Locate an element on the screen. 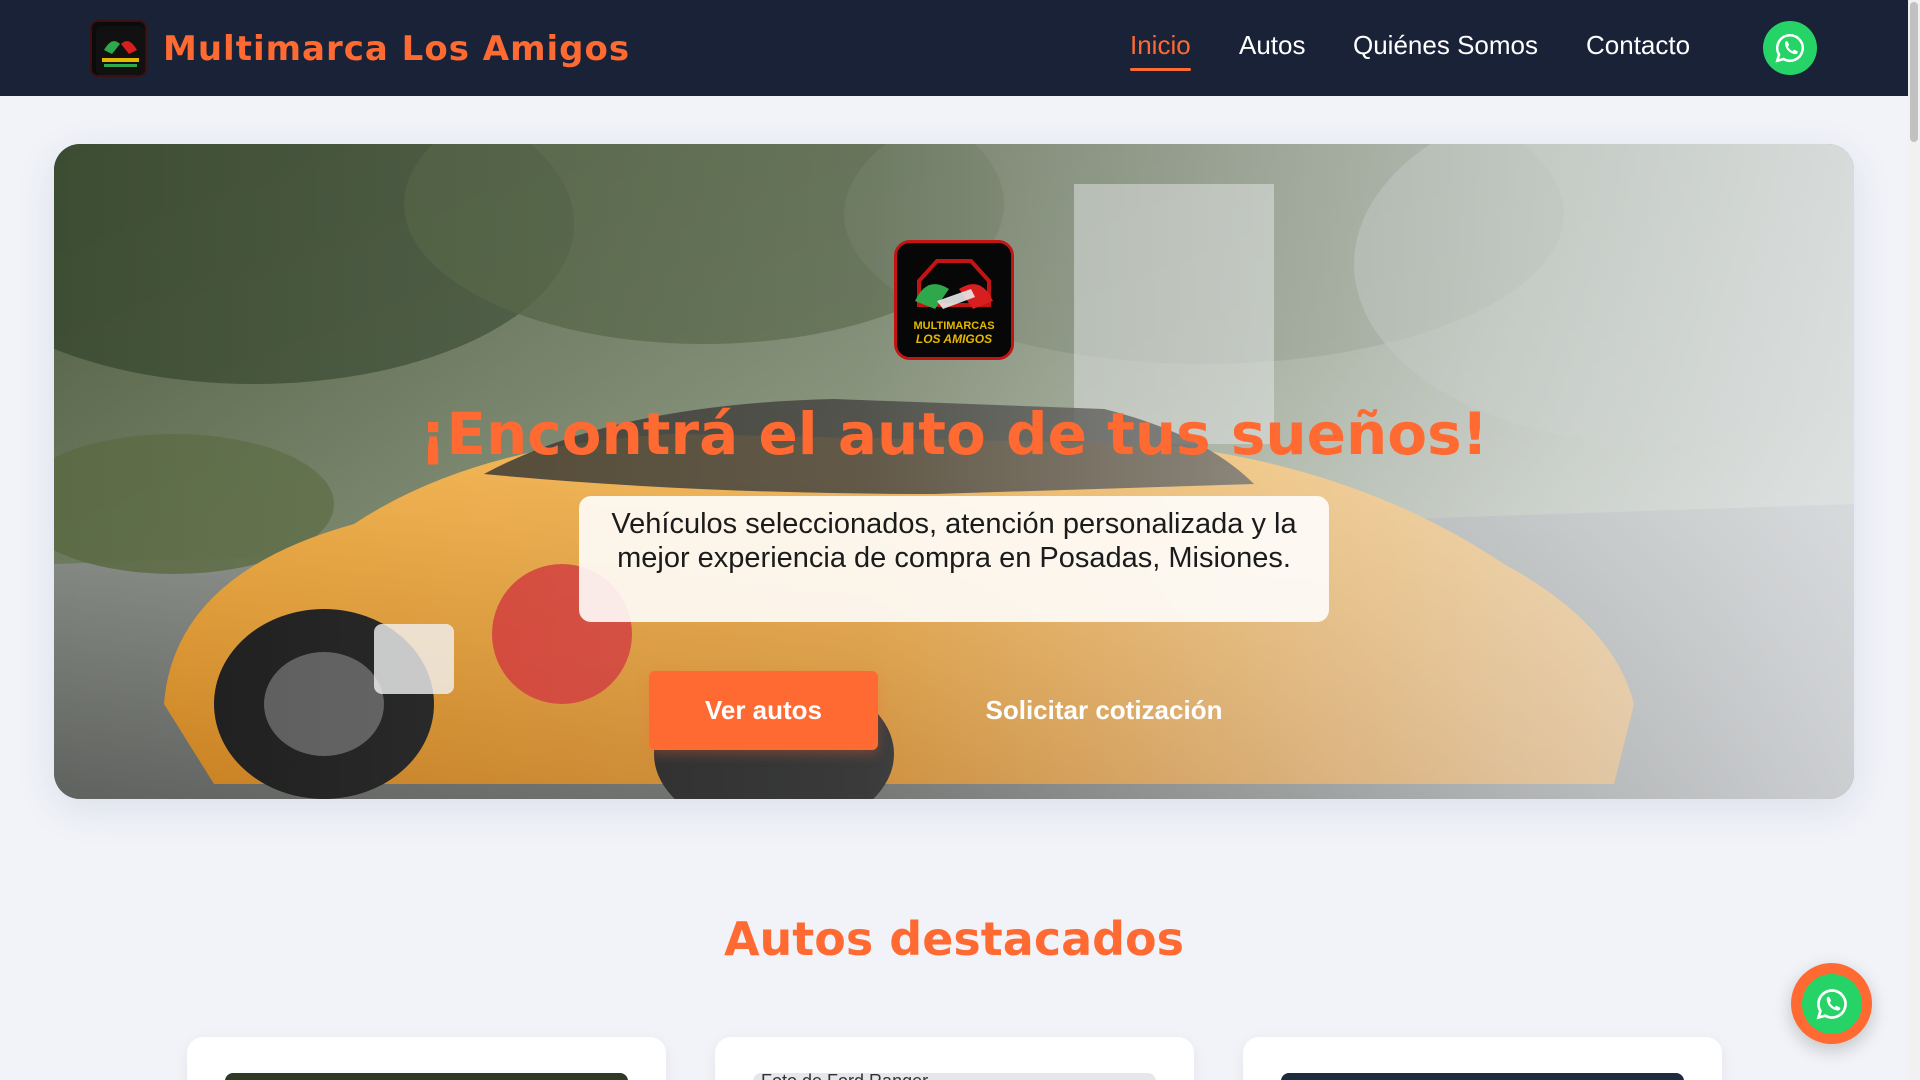  brand: Multimarca Los Amigos is located at coordinates (360, 48).